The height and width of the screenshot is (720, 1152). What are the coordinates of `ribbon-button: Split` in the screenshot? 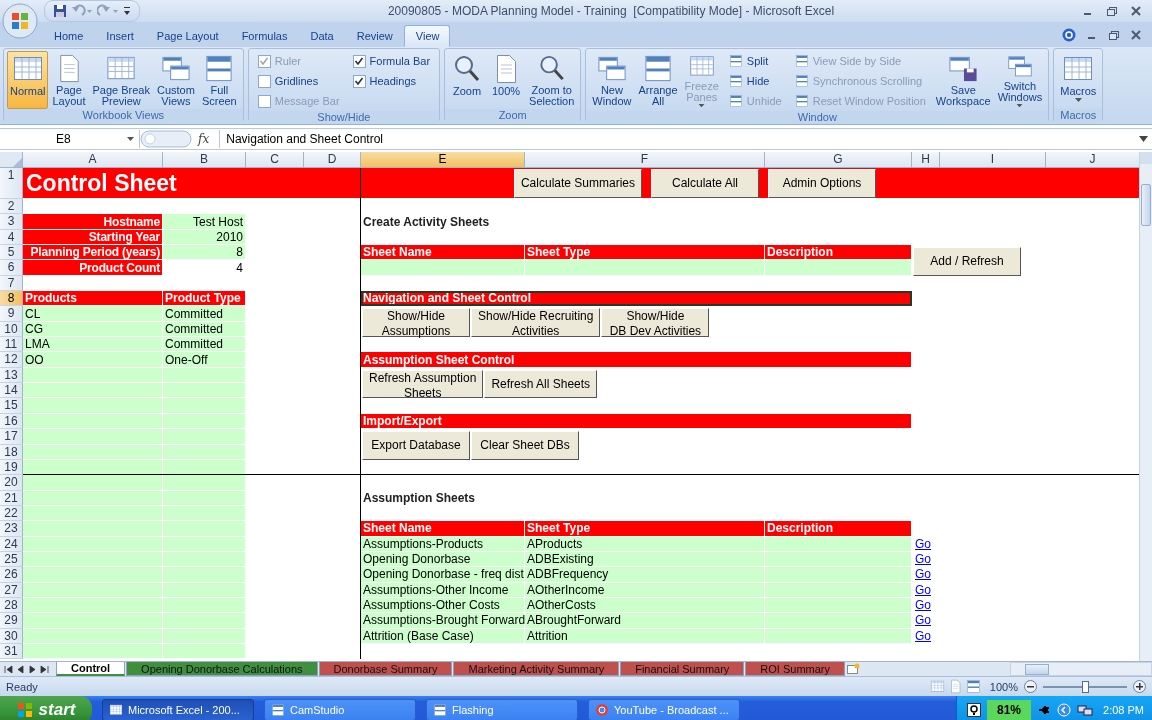 It's located at (755, 61).